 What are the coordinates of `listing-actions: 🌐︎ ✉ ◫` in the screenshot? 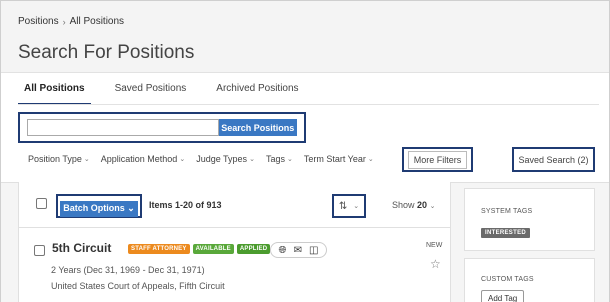 It's located at (298, 250).